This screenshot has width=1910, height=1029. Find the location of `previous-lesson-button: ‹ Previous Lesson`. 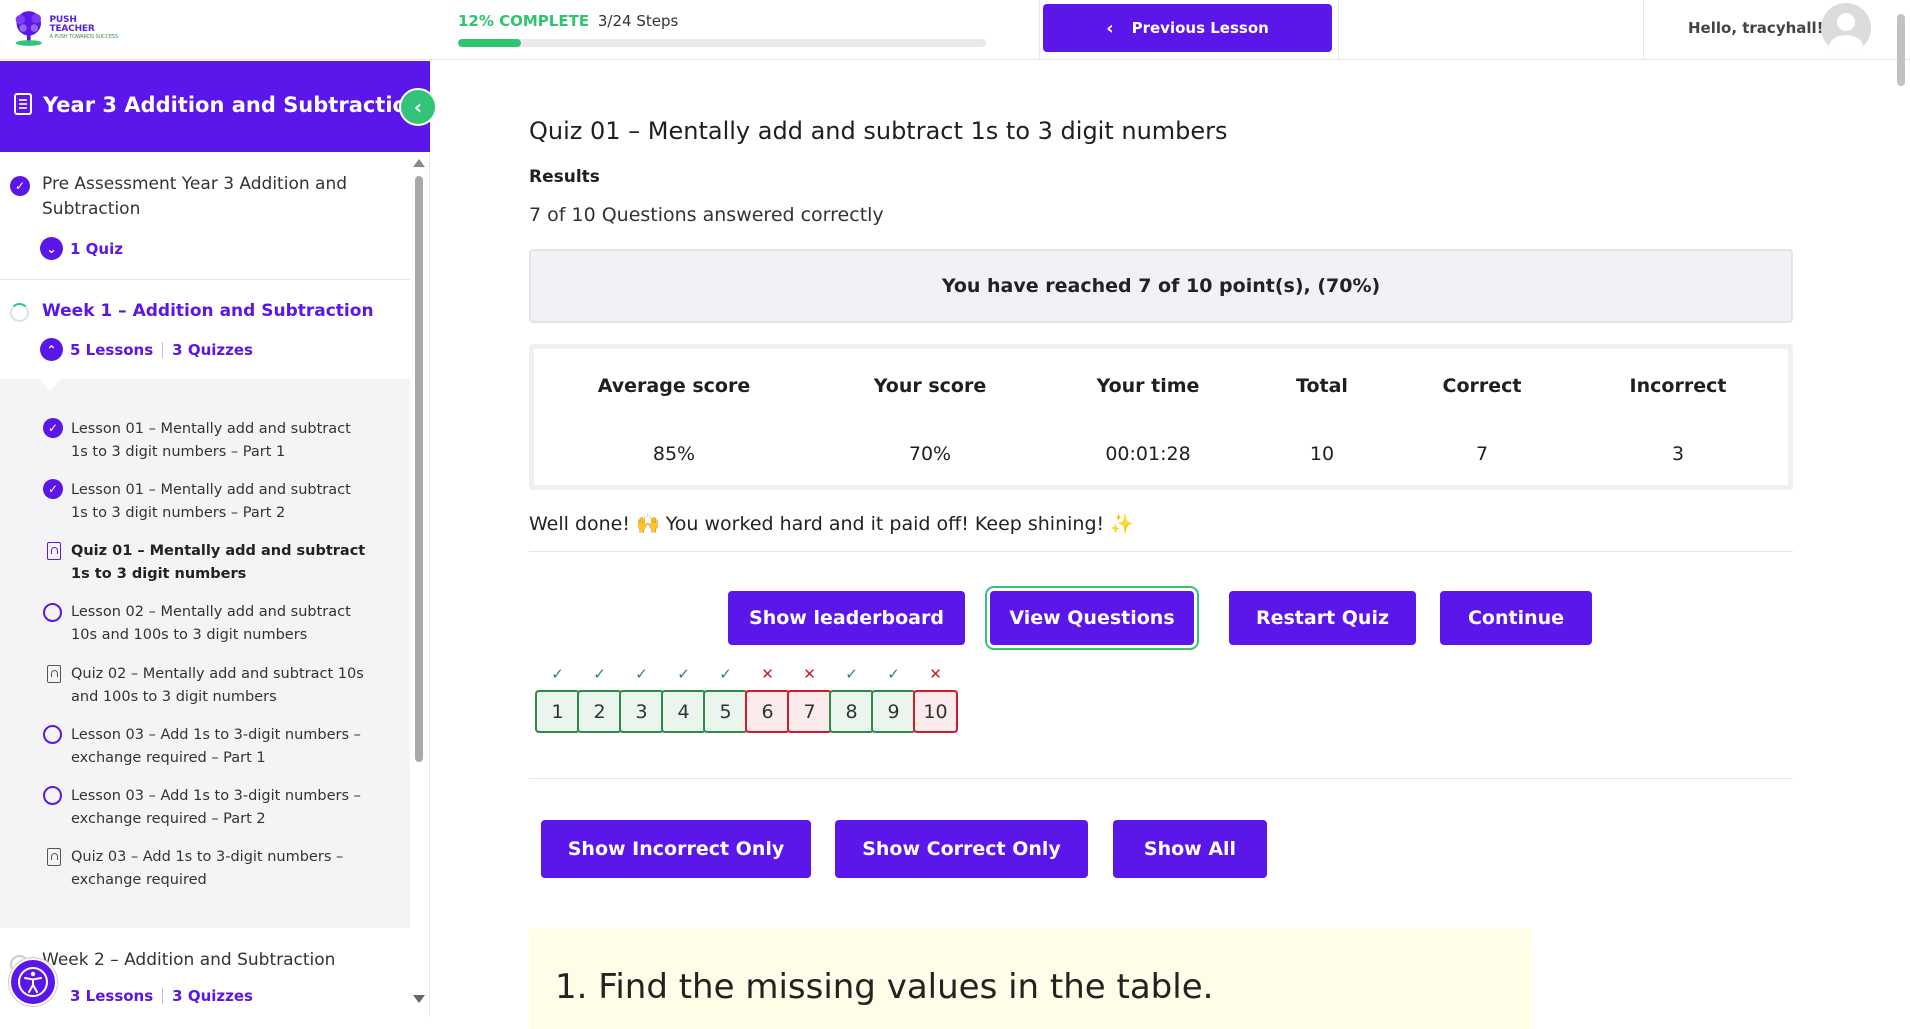

previous-lesson-button: ‹ Previous Lesson is located at coordinates (1187, 28).